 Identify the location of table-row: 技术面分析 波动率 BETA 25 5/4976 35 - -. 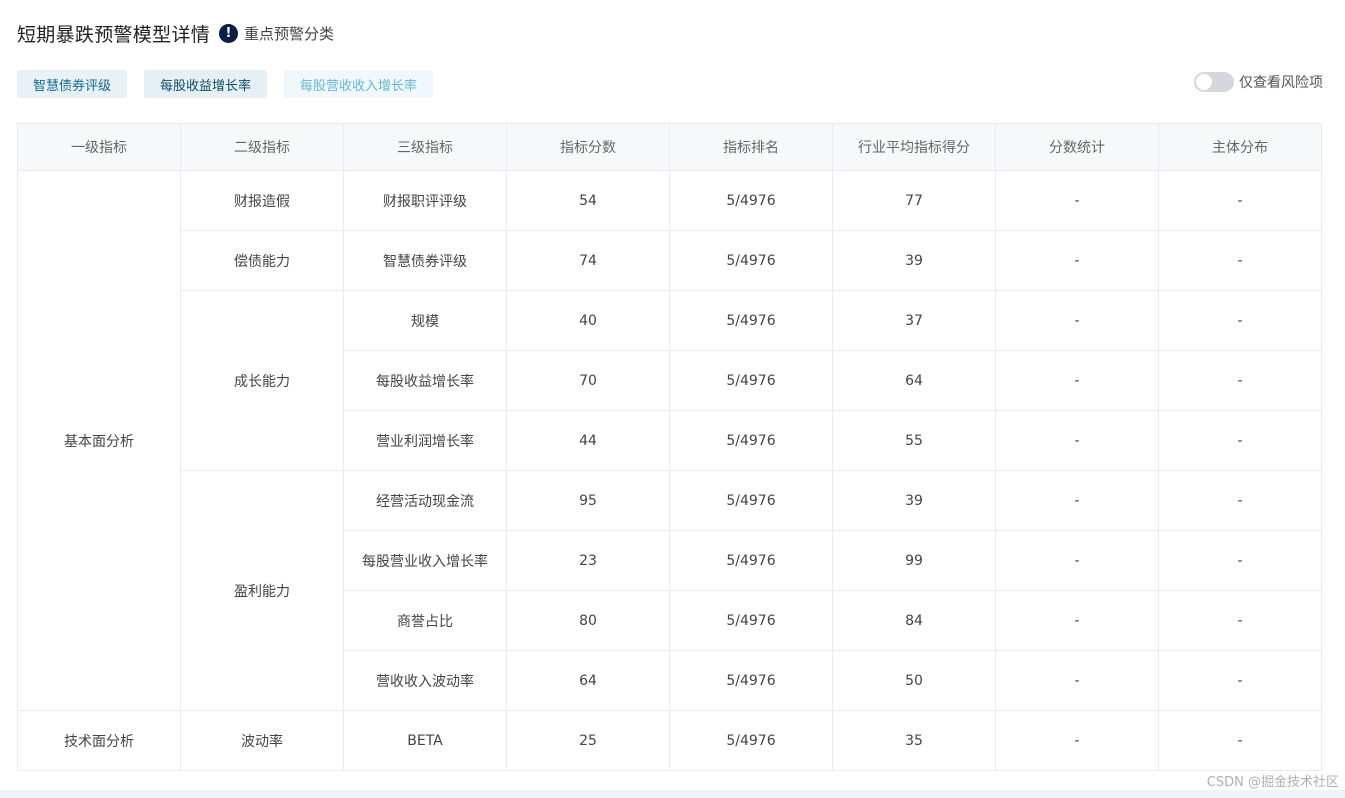
(669, 740).